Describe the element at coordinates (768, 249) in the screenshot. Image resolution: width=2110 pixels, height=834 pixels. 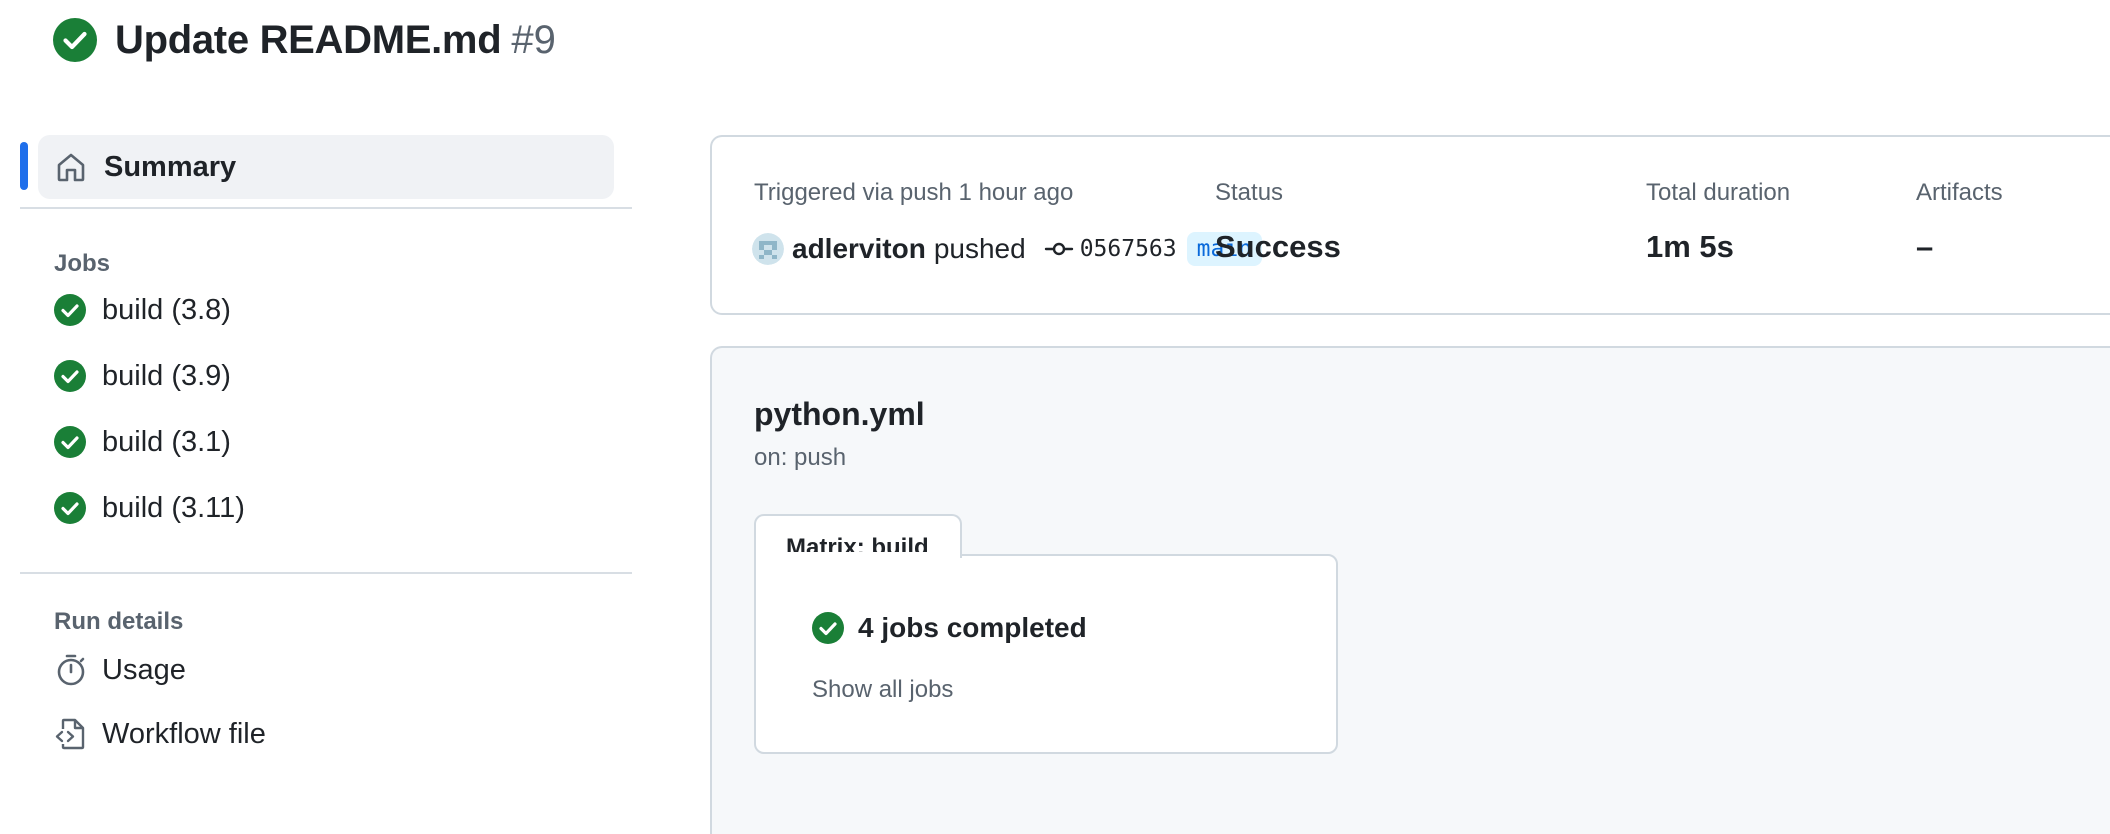
I see `avatar` at that location.